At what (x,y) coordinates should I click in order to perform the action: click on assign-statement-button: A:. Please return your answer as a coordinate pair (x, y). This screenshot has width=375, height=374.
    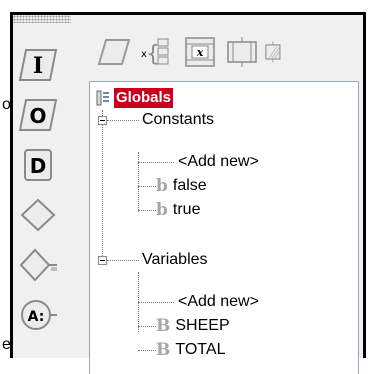
    Looking at the image, I should click on (38, 315).